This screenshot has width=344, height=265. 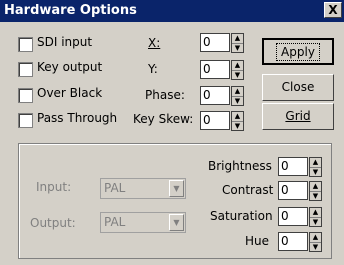 I want to click on phase-spinner: ▲ ▼, so click(x=237, y=96).